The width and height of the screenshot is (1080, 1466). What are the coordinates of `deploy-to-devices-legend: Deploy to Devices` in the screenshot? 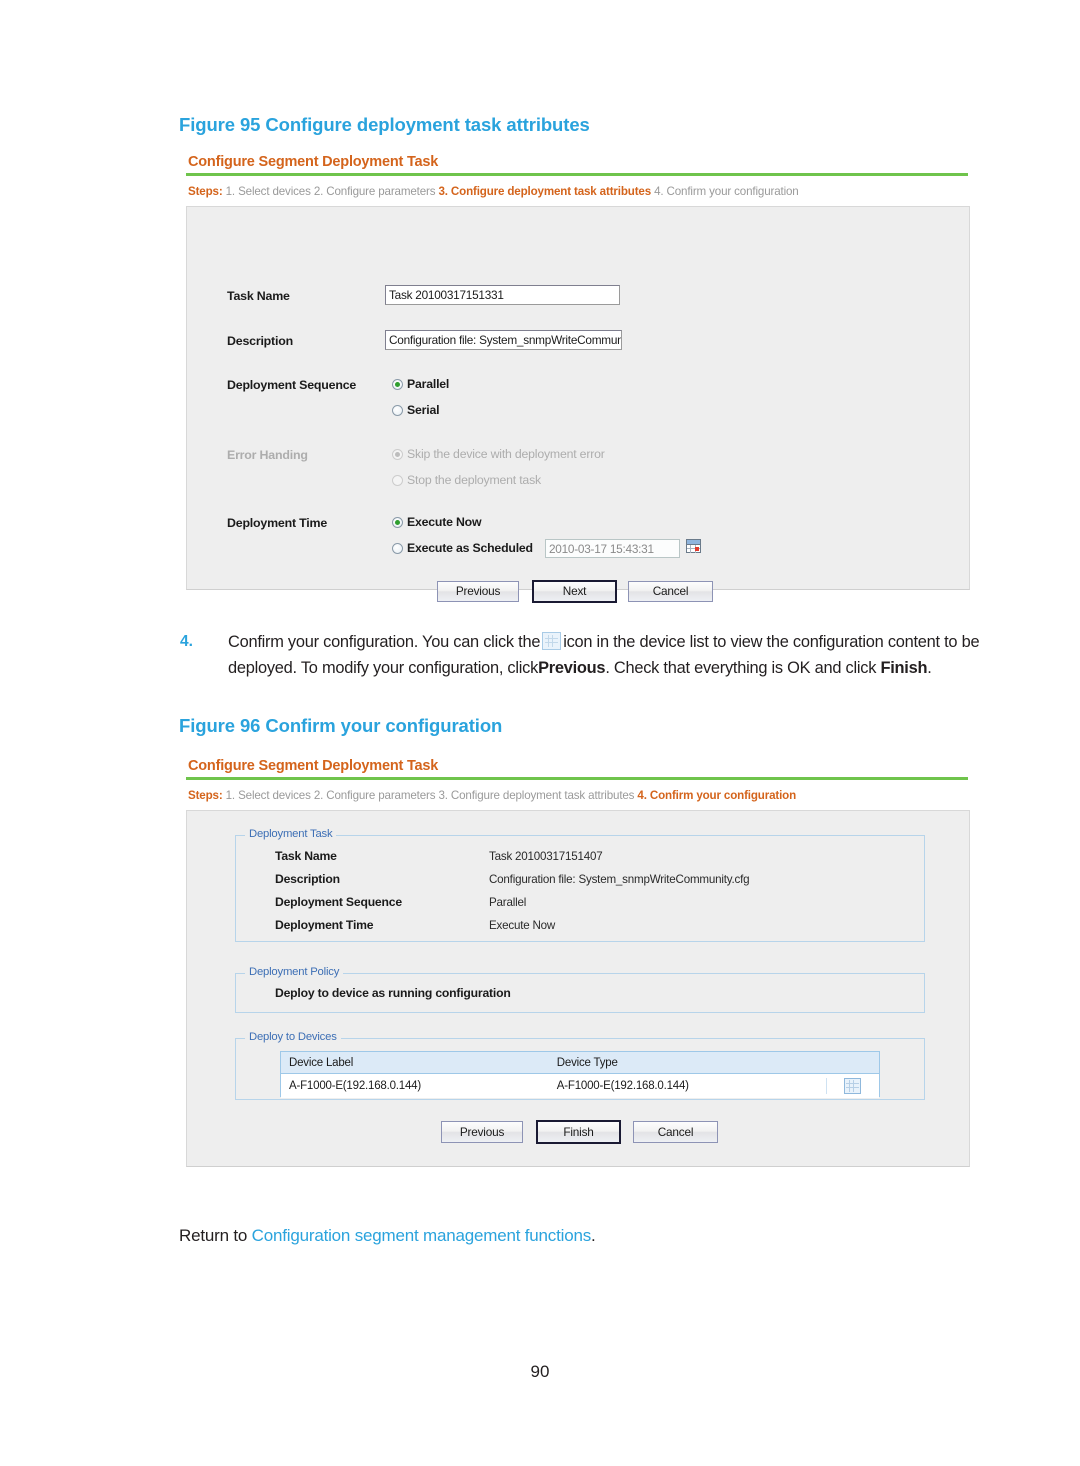 It's located at (293, 1037).